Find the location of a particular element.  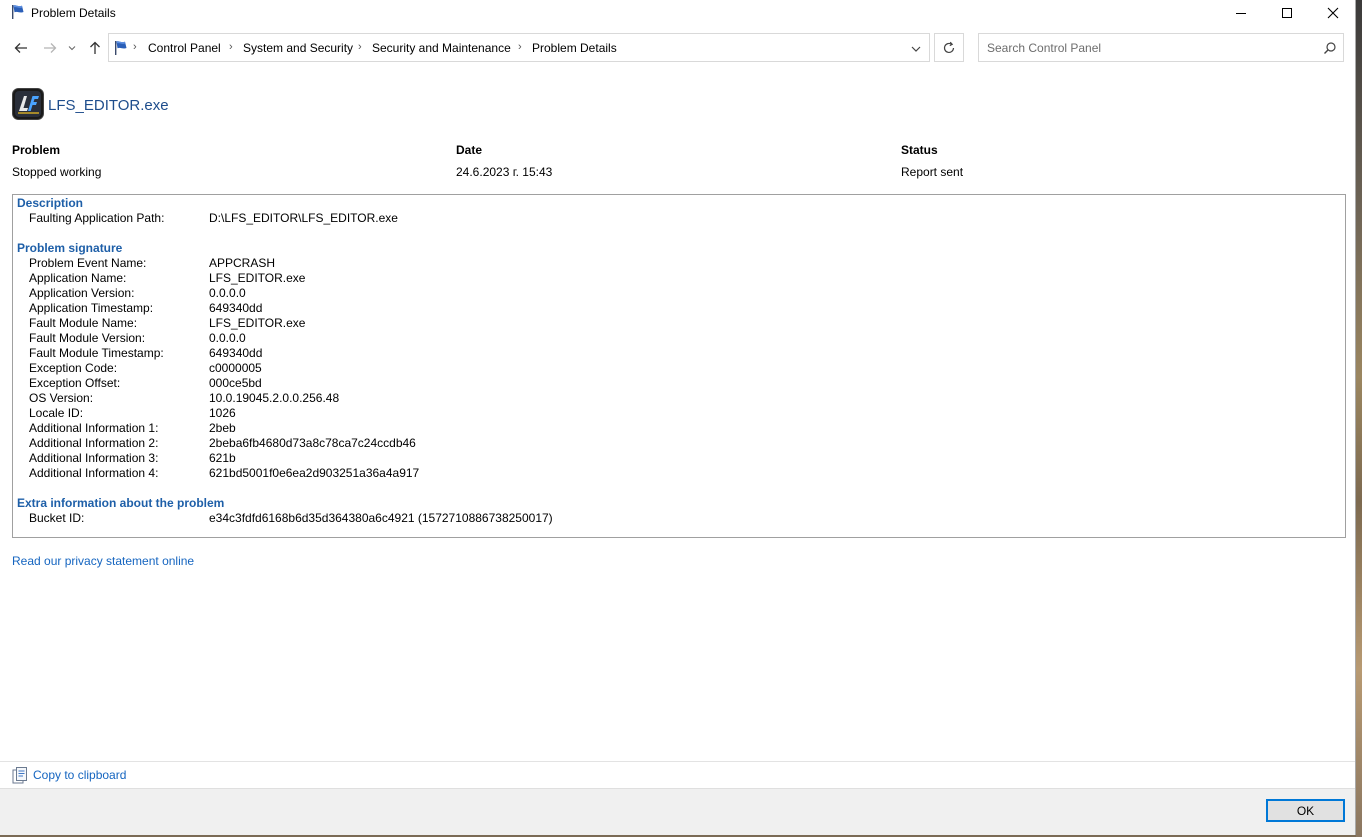

lfs-editor-app-icon is located at coordinates (28, 104).